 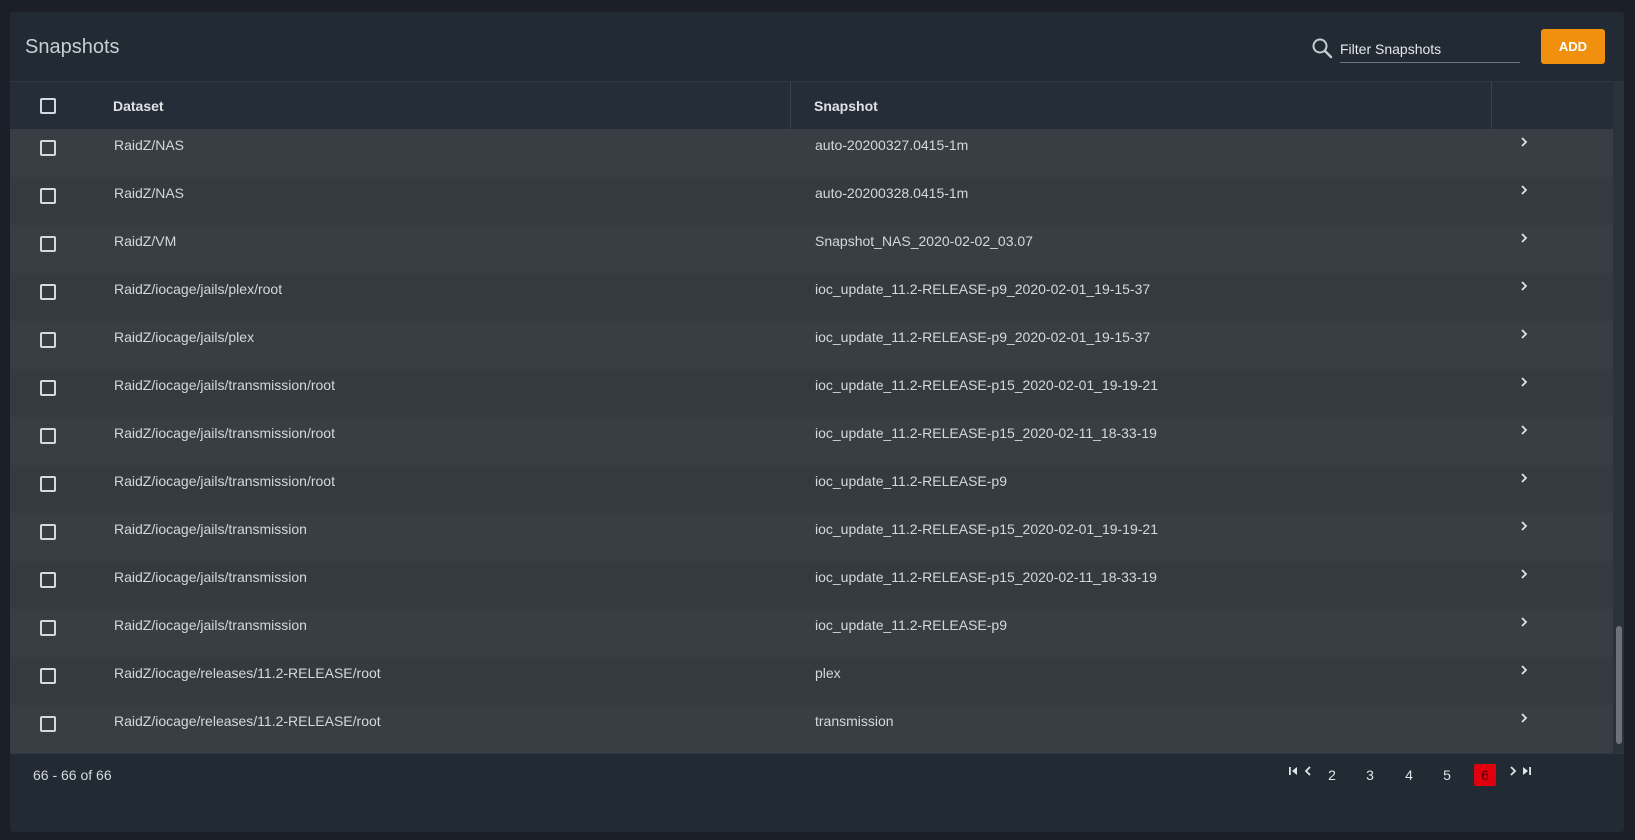 I want to click on column-header-dataset: Dataset, so click(x=138, y=106).